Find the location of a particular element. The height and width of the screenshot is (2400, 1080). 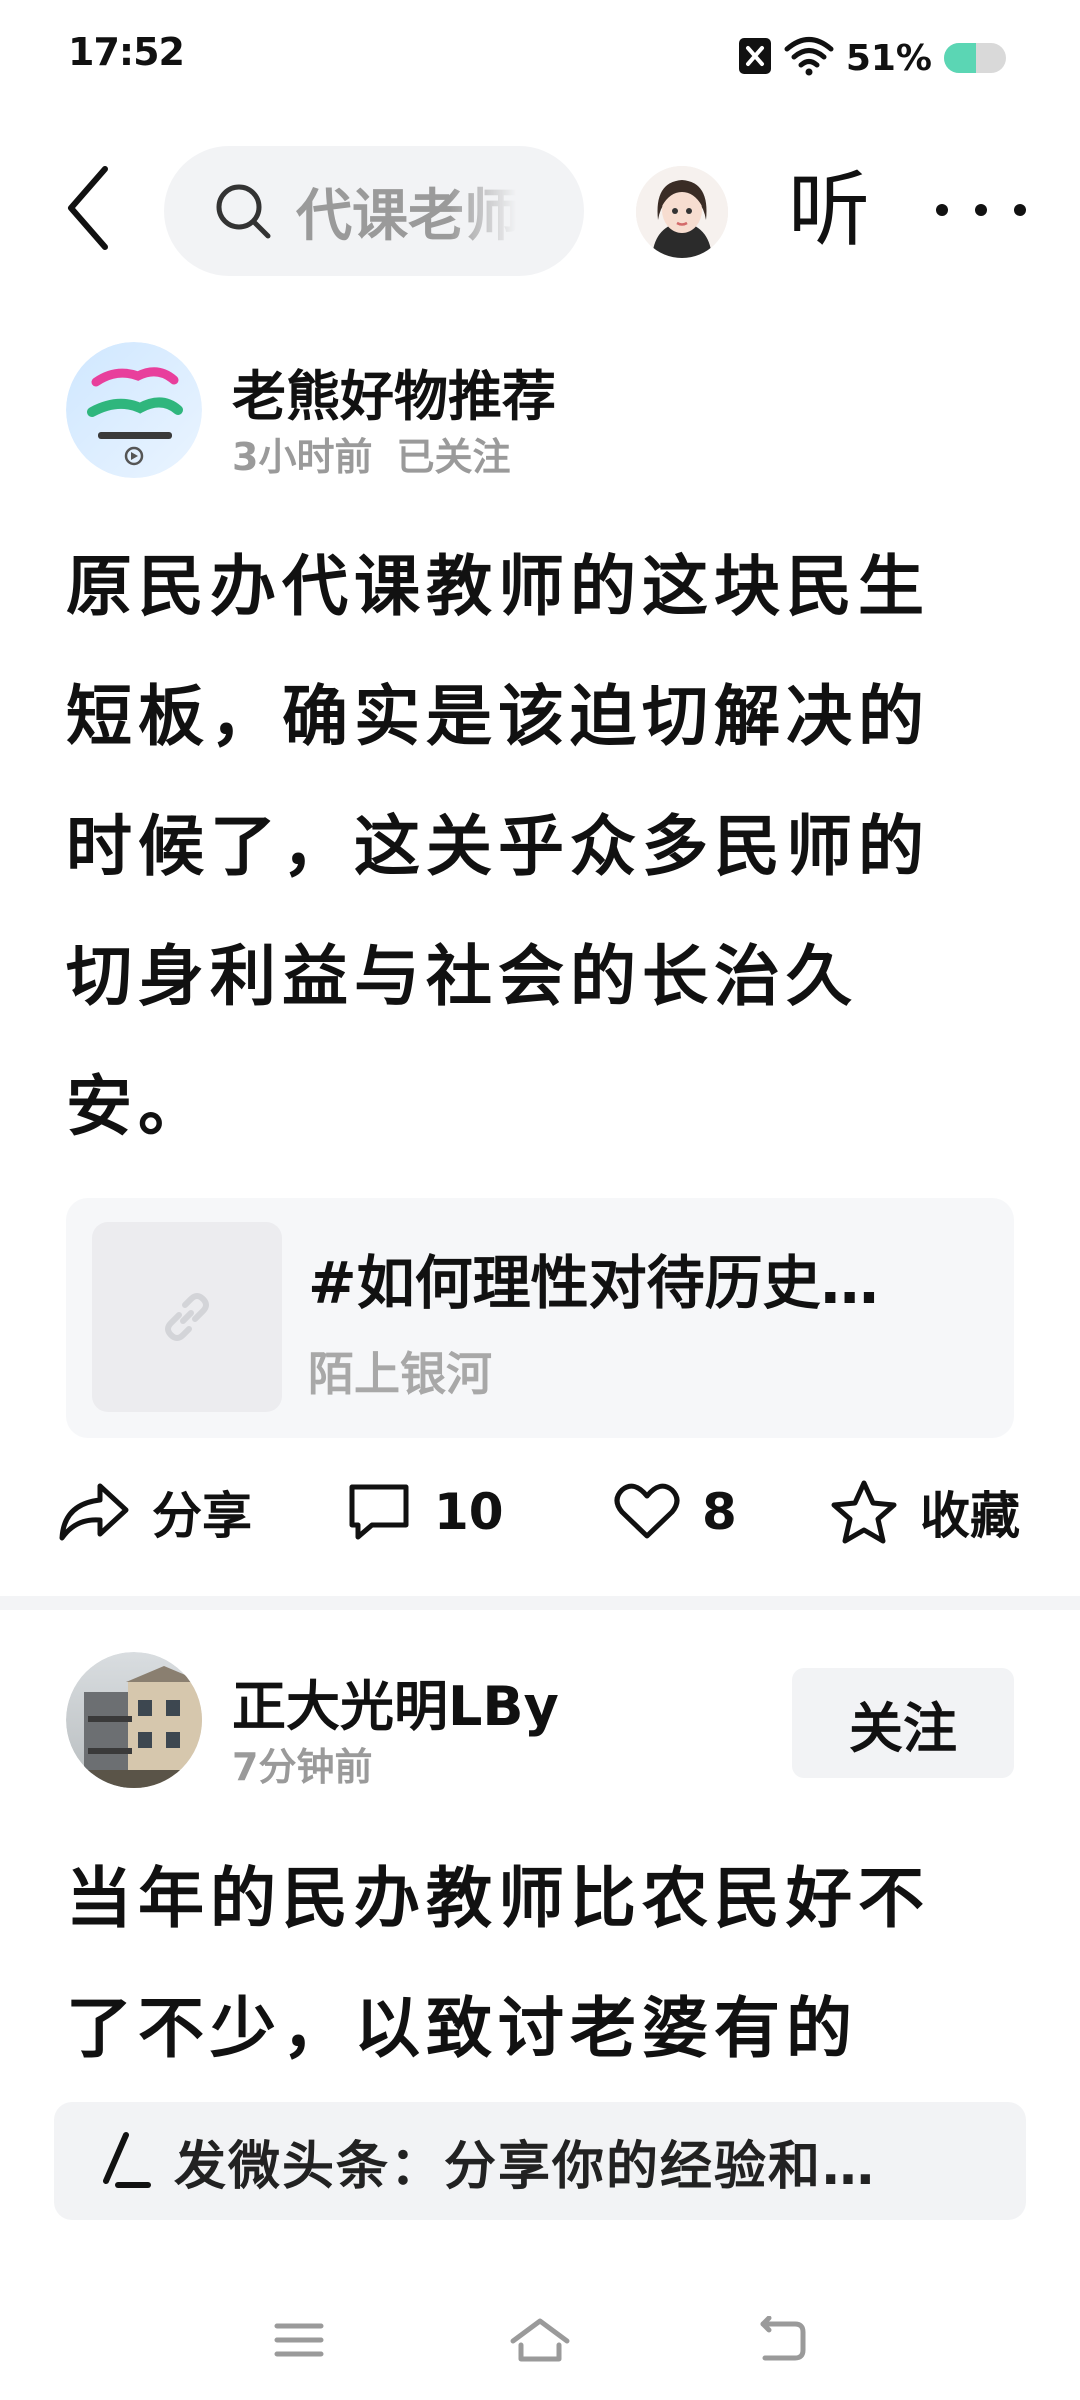

listen-button: 听 is located at coordinates (829, 211).